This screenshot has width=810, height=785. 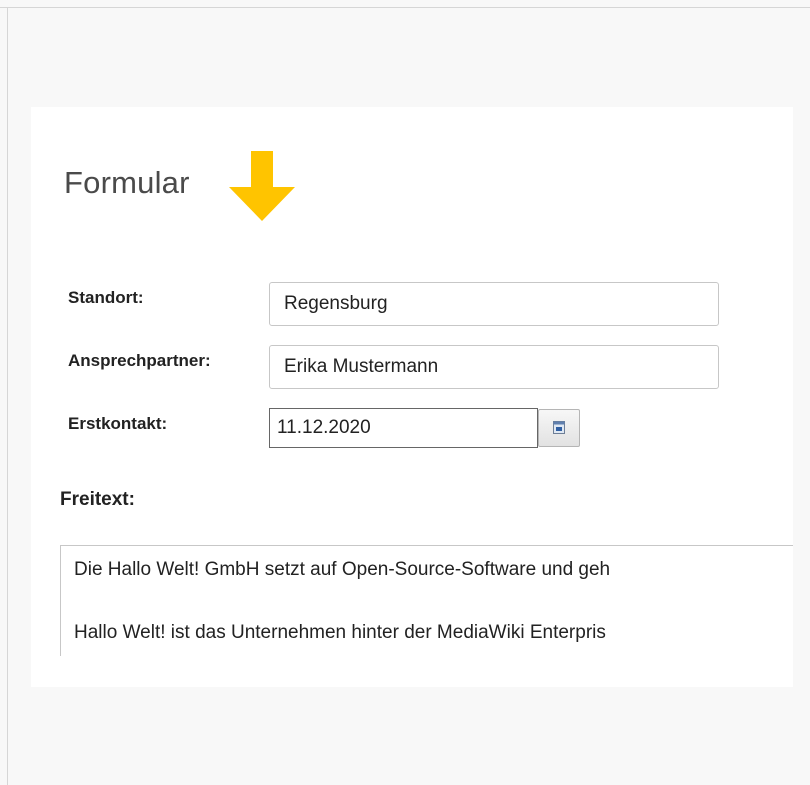 I want to click on freitext-label: Freitext:, so click(x=97, y=499).